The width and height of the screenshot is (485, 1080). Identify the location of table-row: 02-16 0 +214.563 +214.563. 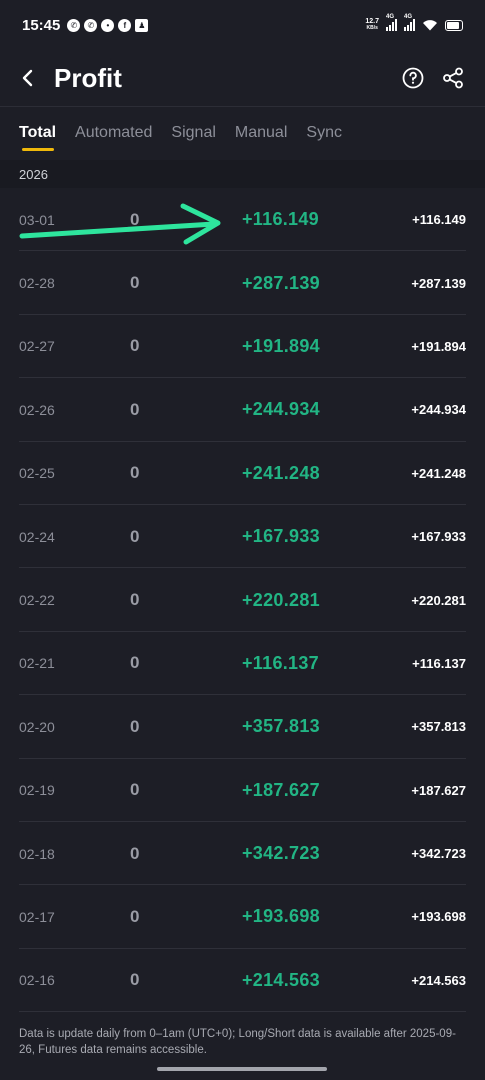
(242, 981).